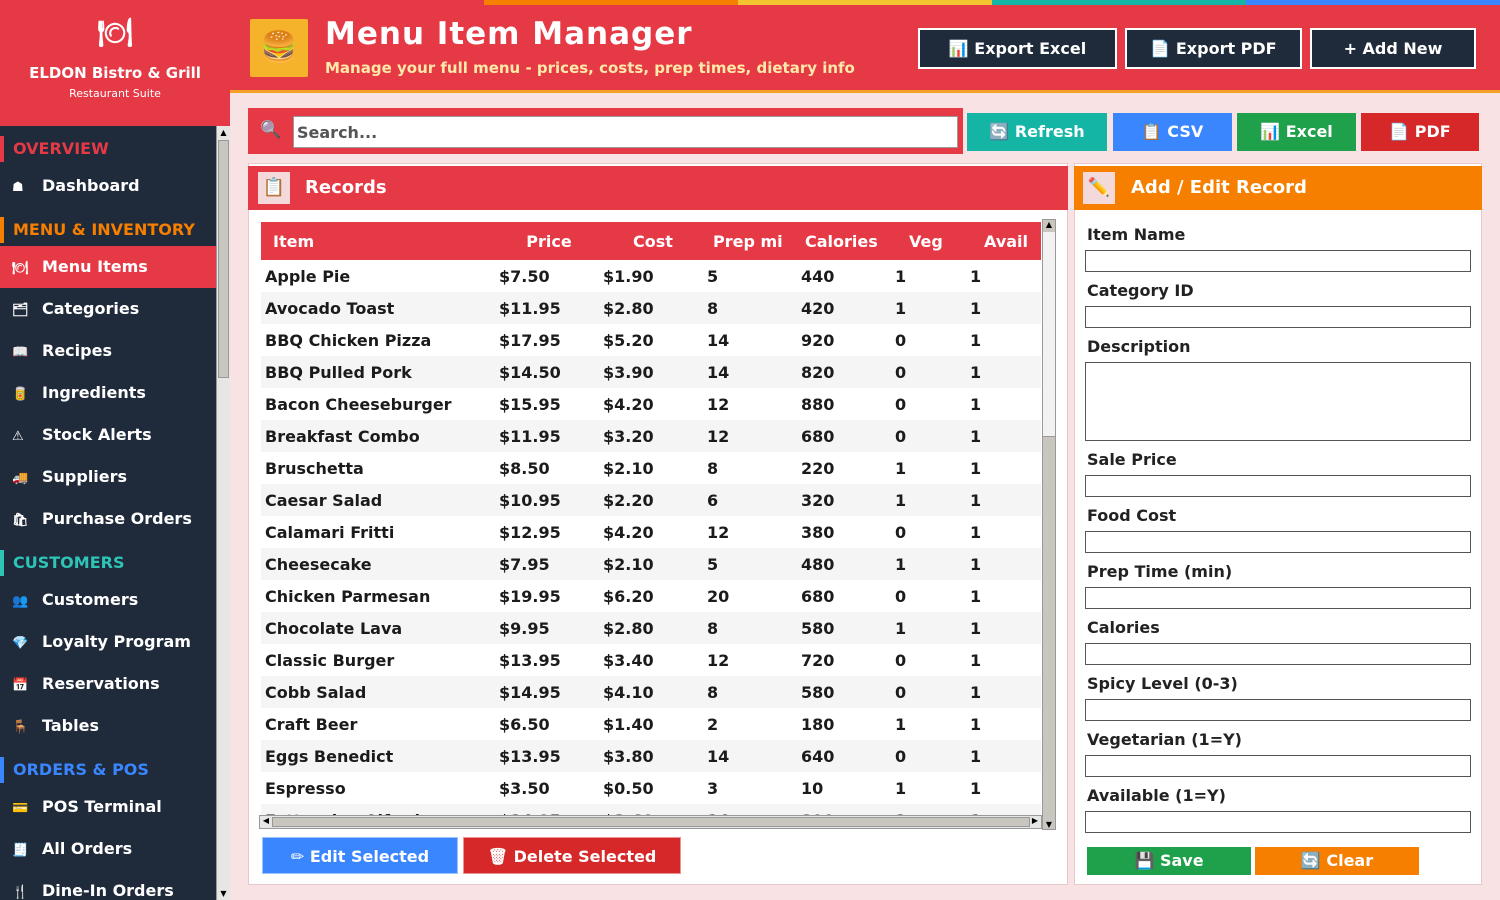  I want to click on table-cell: 12, so click(718, 660).